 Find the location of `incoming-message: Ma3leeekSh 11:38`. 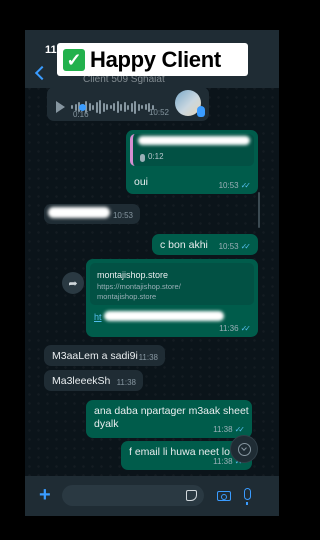

incoming-message: Ma3leeekSh 11:38 is located at coordinates (93, 380).